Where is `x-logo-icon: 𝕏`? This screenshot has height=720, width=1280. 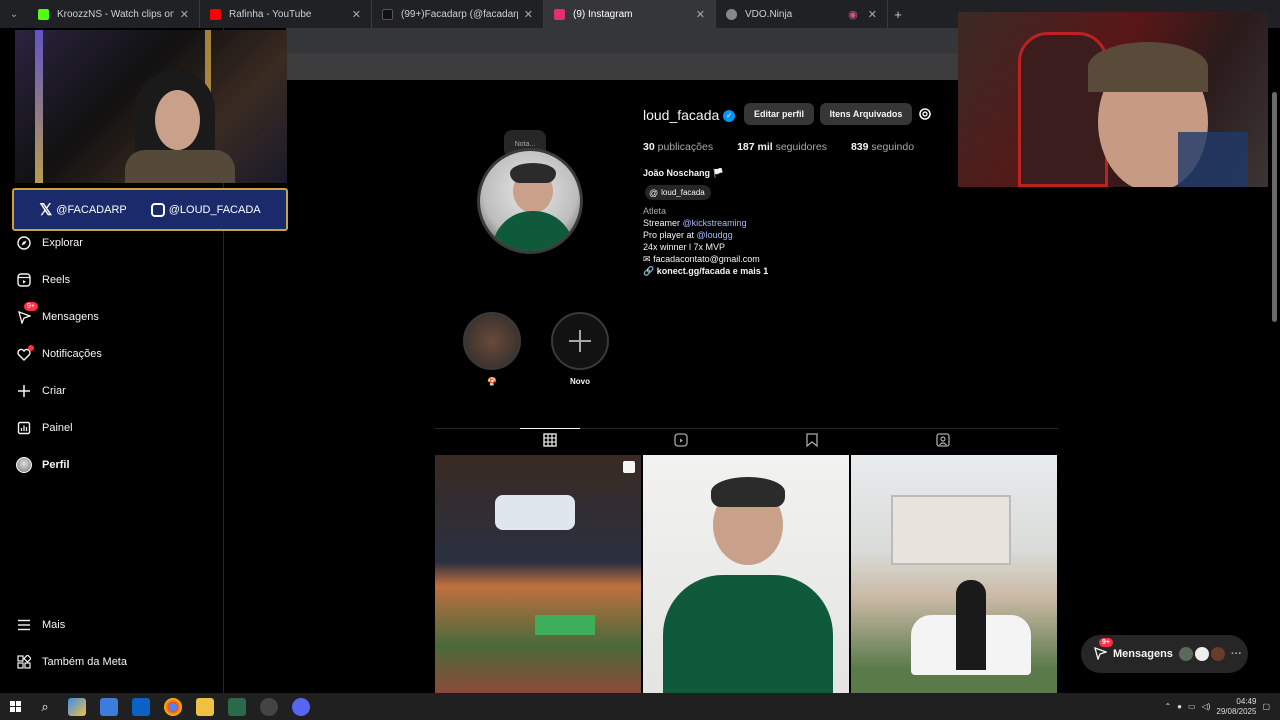 x-logo-icon: 𝕏 is located at coordinates (46, 210).